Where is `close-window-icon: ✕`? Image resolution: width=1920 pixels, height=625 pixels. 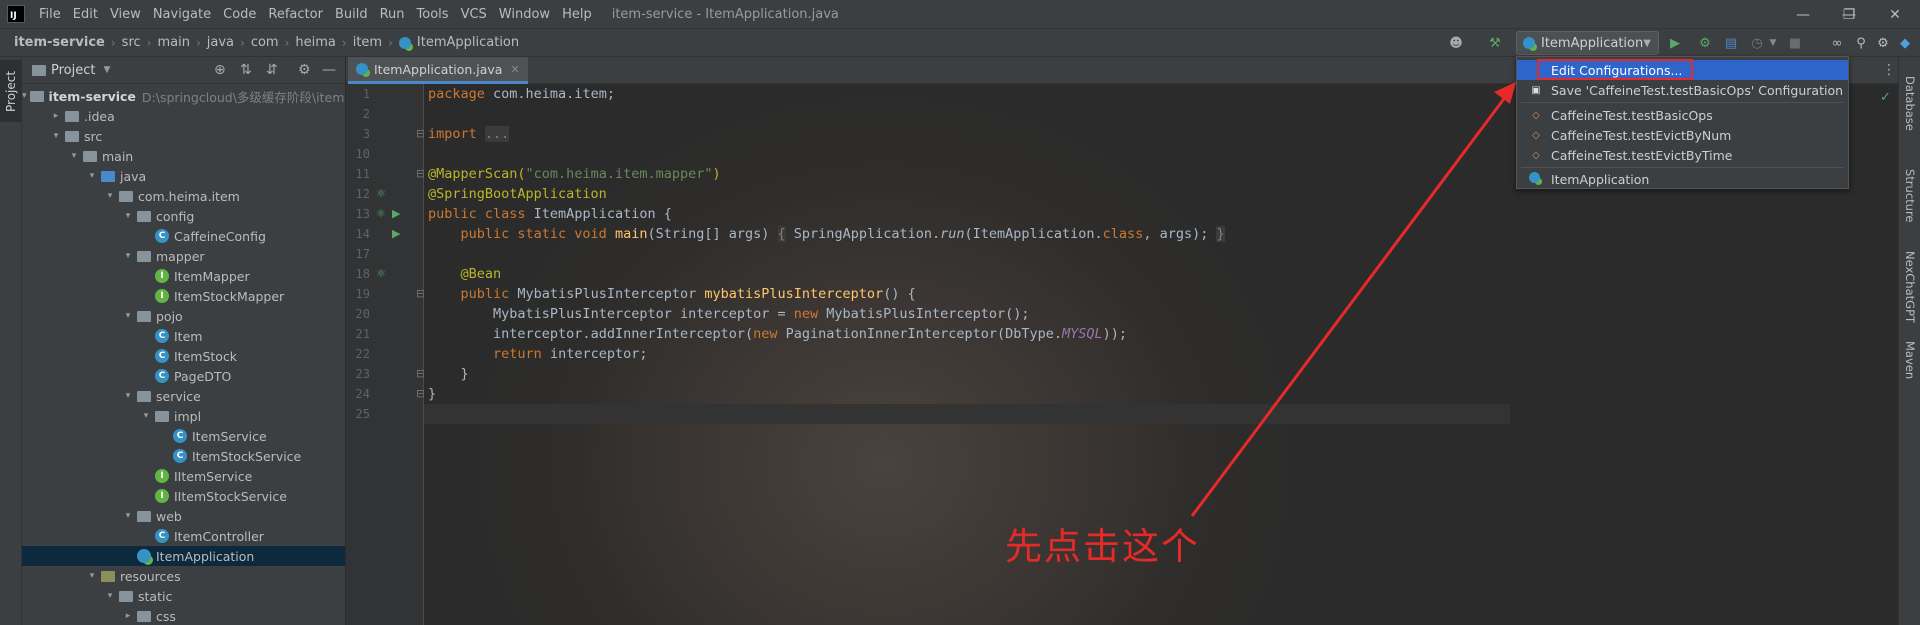
close-window-icon: ✕ is located at coordinates (1895, 14).